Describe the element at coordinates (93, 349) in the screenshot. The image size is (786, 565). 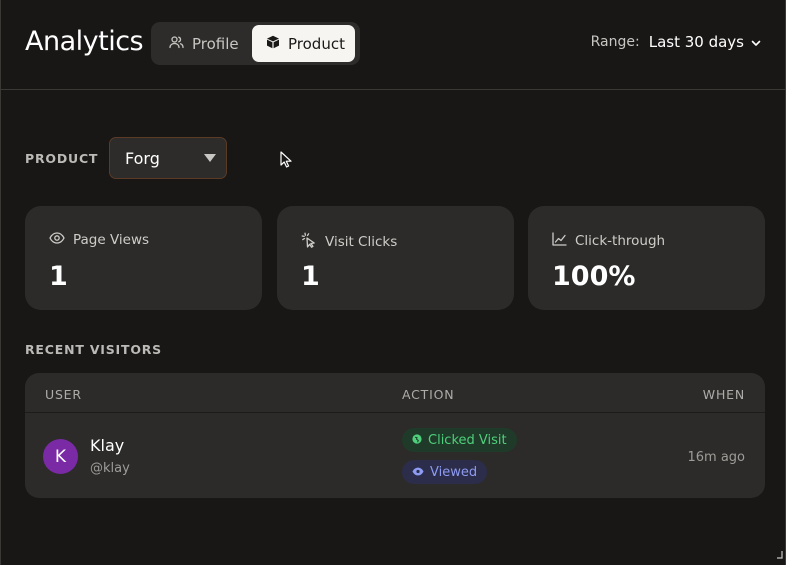
I see `recent-visitors-title: RECENT VISITORS` at that location.